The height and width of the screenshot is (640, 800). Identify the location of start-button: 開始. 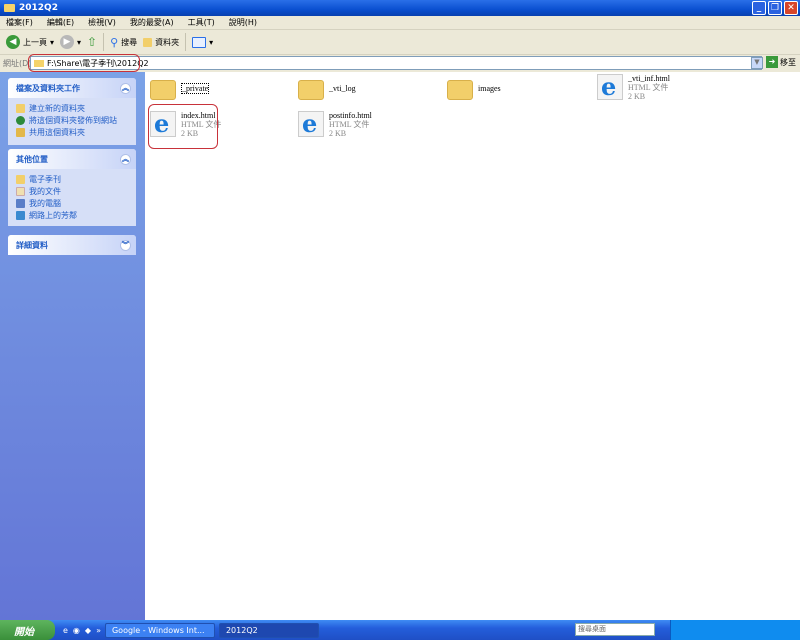
(27, 630).